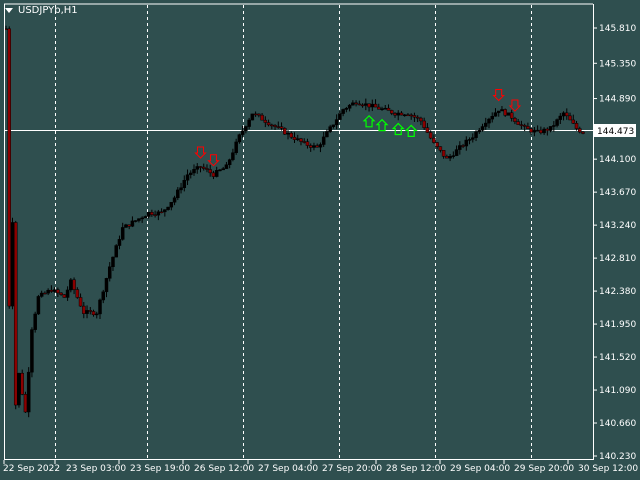 The image size is (640, 480). Describe the element at coordinates (615, 130) in the screenshot. I see `current-price-label: 144.473` at that location.